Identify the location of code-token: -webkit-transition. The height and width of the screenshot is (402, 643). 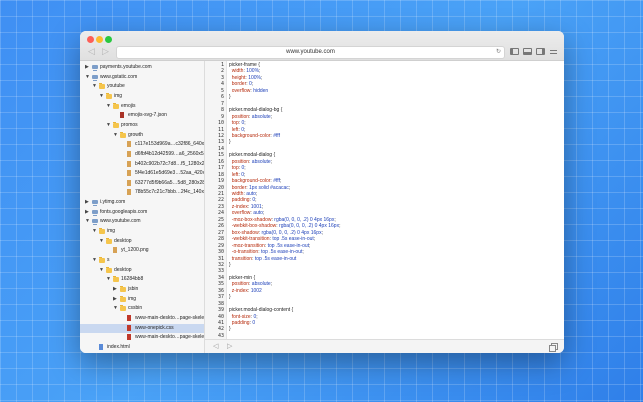
(249, 239).